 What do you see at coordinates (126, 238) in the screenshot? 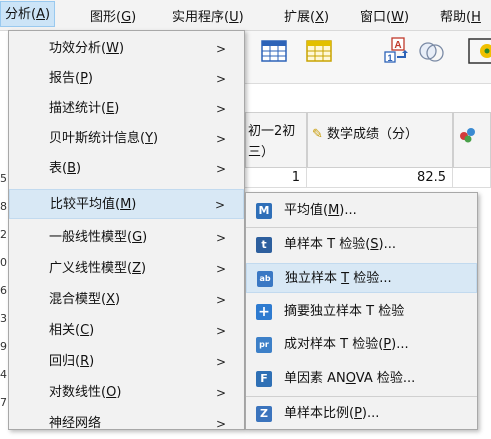
I see `menu-item-general-linear-model: 一般线性模型(G) >` at bounding box center [126, 238].